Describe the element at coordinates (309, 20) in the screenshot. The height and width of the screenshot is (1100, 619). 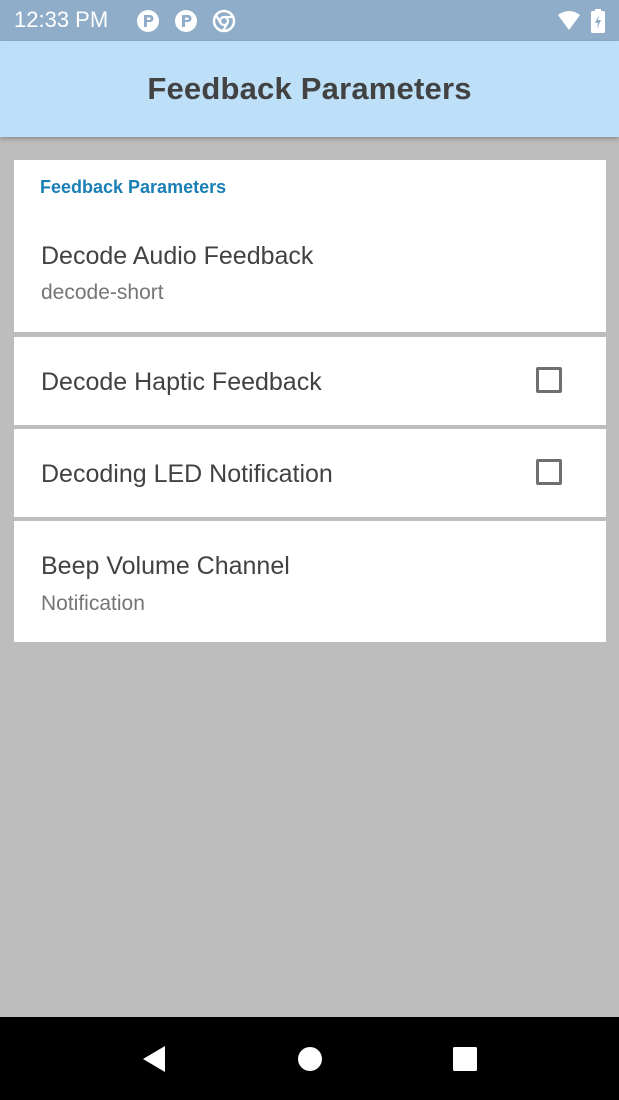
I see `status-bar: 12:33 PM 4` at that location.